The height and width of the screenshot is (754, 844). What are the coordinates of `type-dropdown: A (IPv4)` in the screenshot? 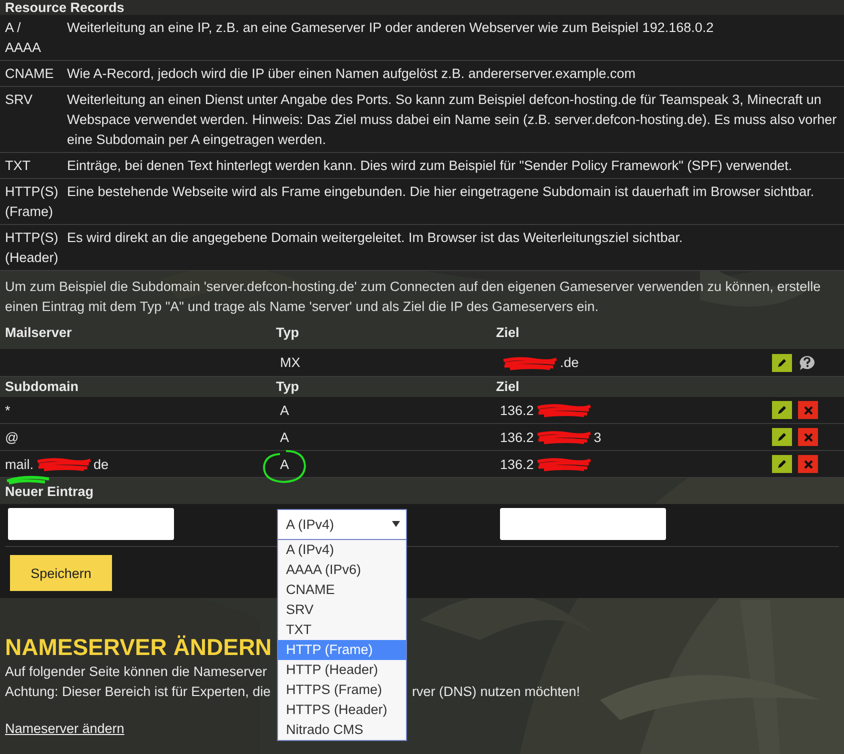 It's located at (342, 524).